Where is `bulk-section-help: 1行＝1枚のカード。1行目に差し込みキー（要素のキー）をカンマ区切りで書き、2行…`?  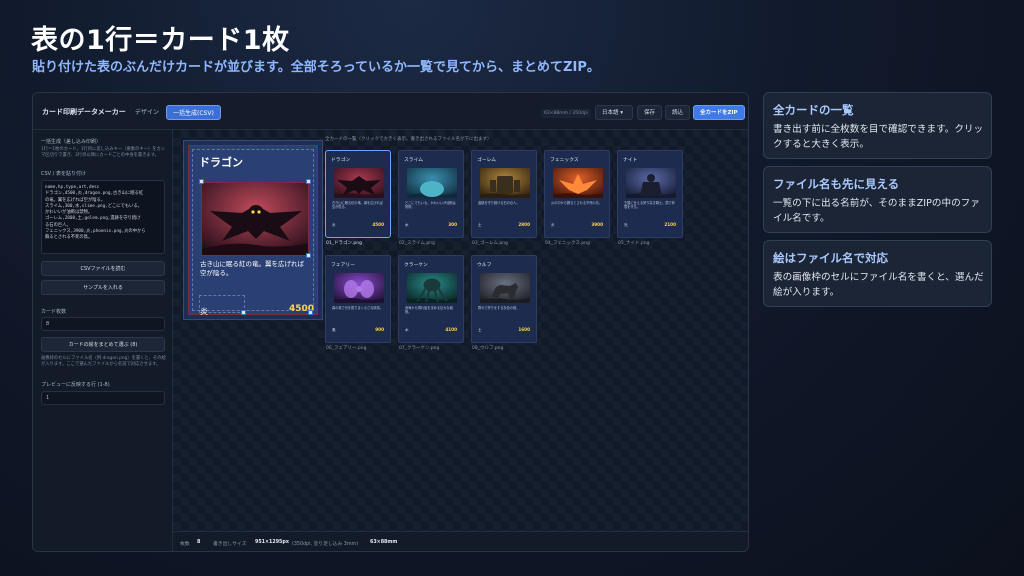 bulk-section-help: 1行＝1枚のカード。1行目に差し込みキー（要素のキー）をカンマ区切りで書き、2行… is located at coordinates (103, 152).